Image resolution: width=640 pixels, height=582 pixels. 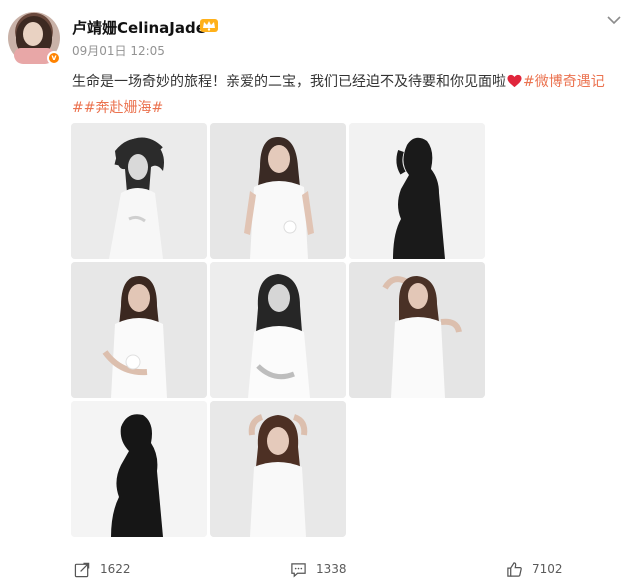 I want to click on verified-badge-icon: v, so click(x=54, y=58).